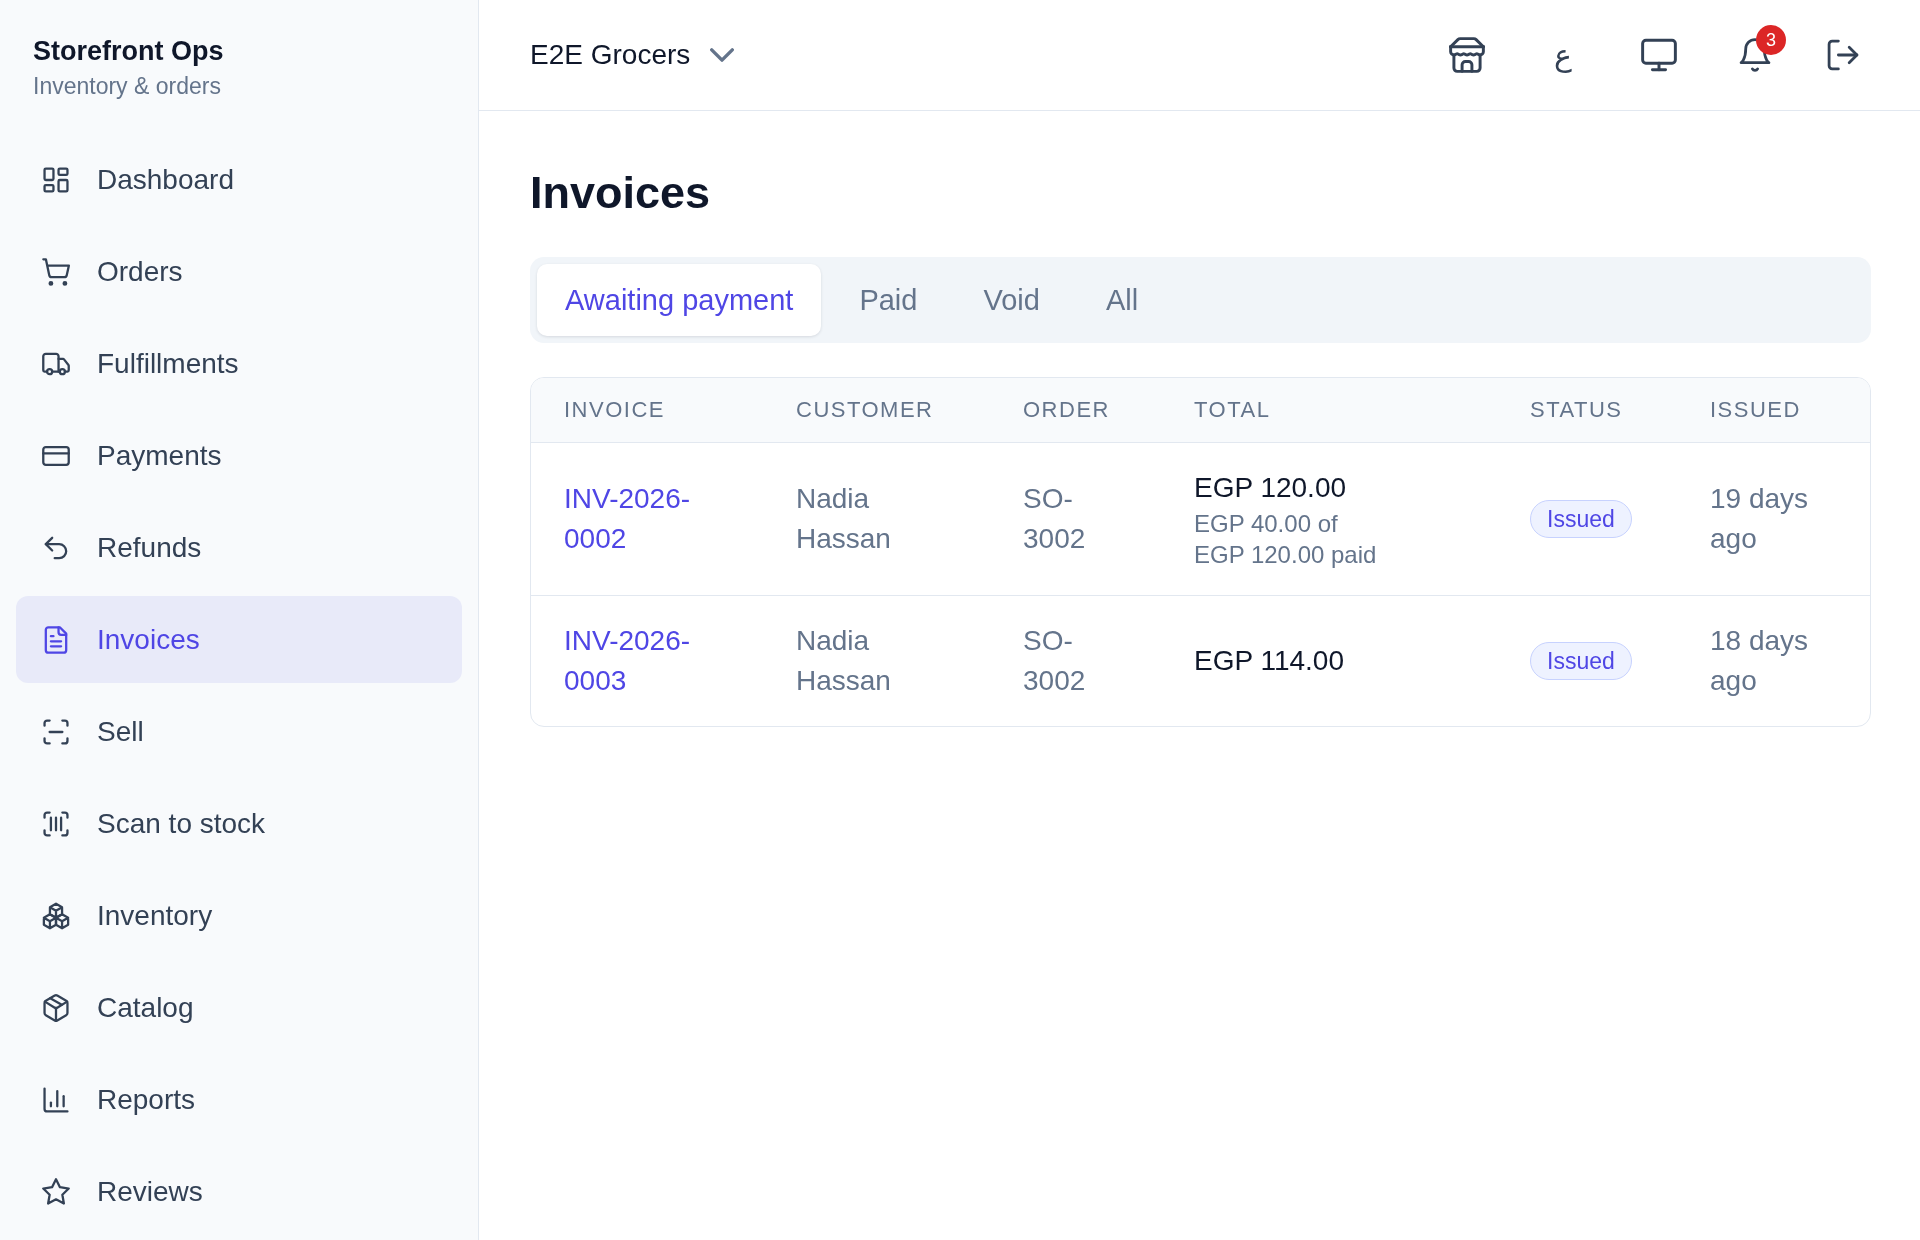 This screenshot has height=1240, width=1920. What do you see at coordinates (56, 823) in the screenshot?
I see `scan-bars-icon` at bounding box center [56, 823].